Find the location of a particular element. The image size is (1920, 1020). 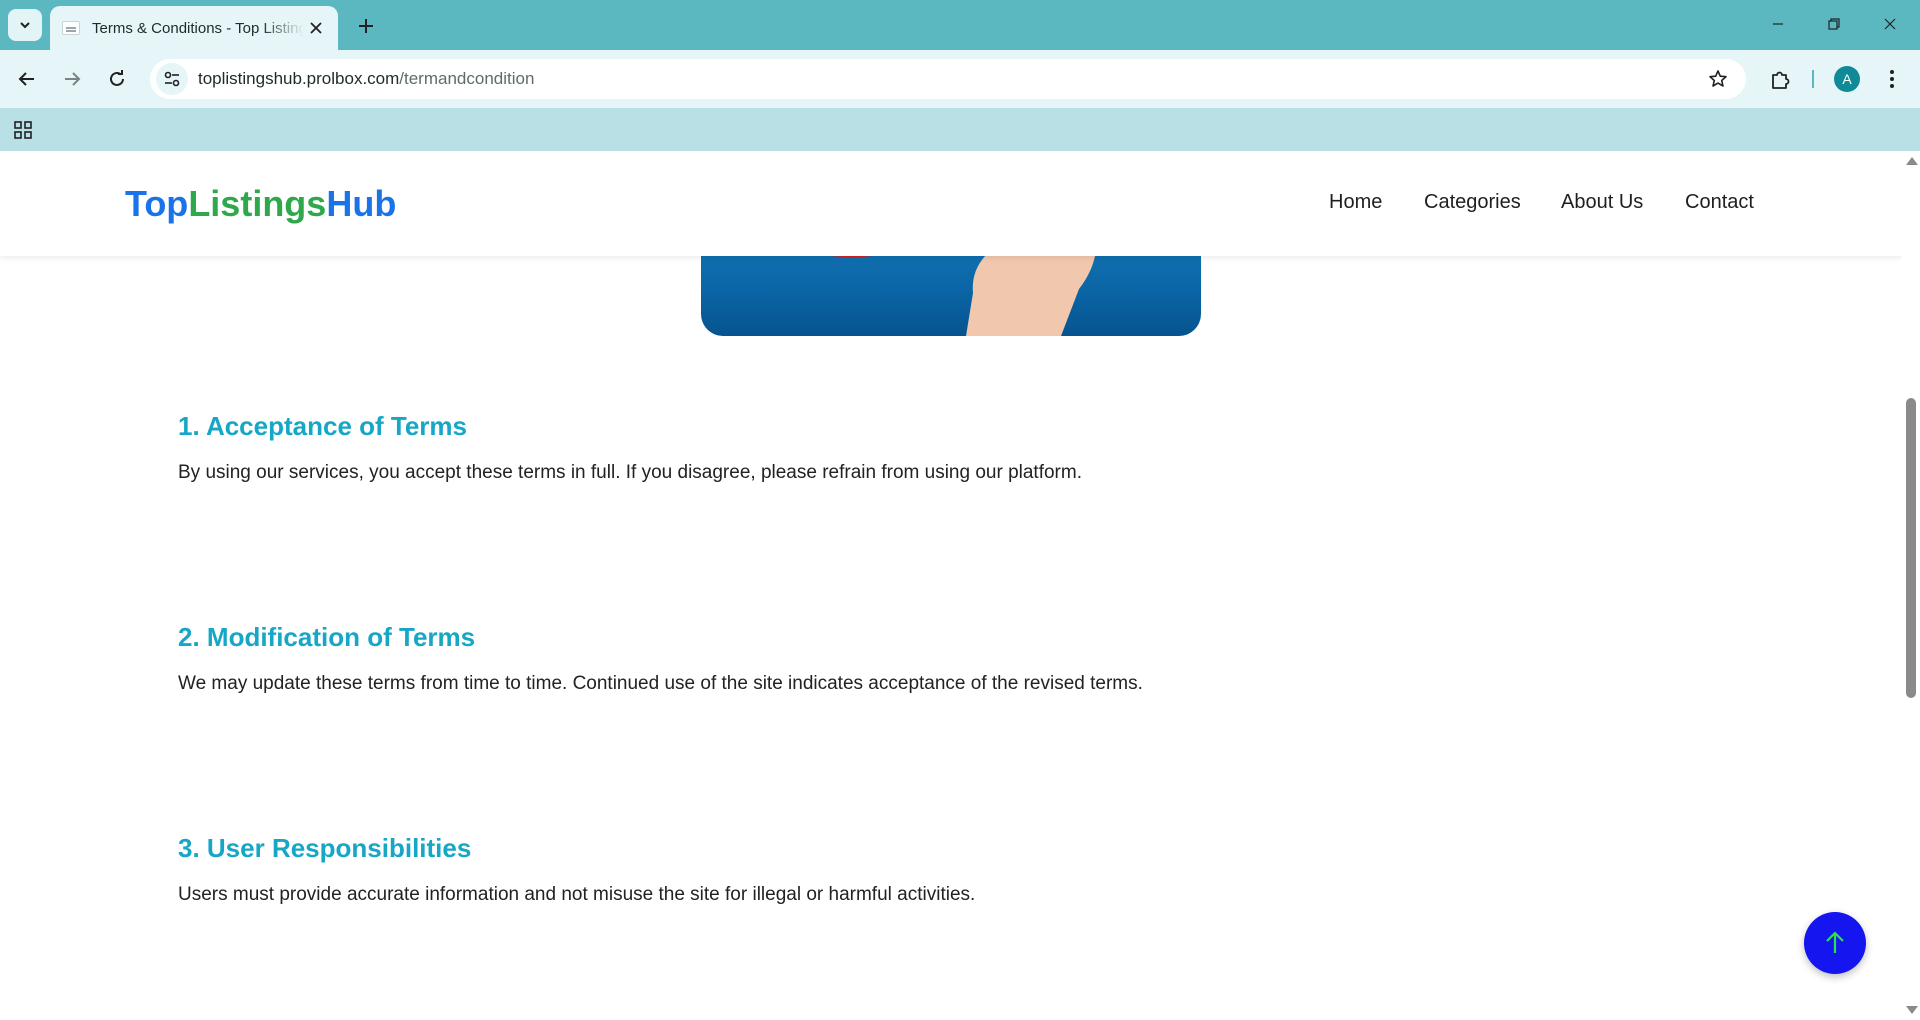

arrow-right-icon is located at coordinates (73, 79).